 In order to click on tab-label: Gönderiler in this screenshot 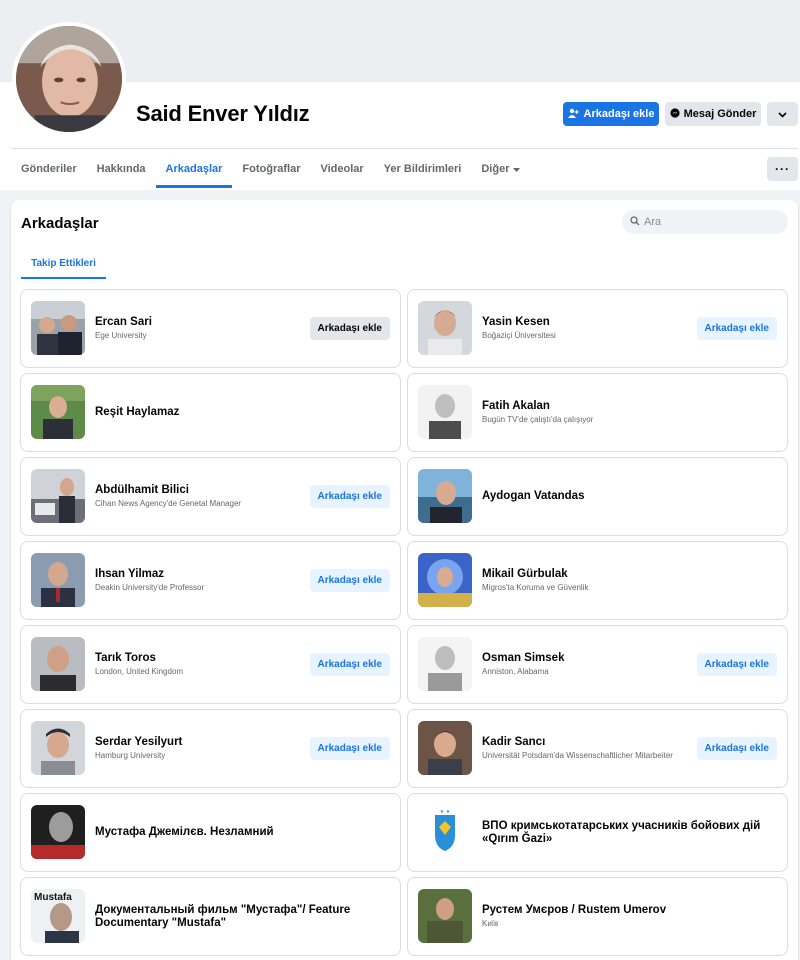, I will do `click(49, 169)`.